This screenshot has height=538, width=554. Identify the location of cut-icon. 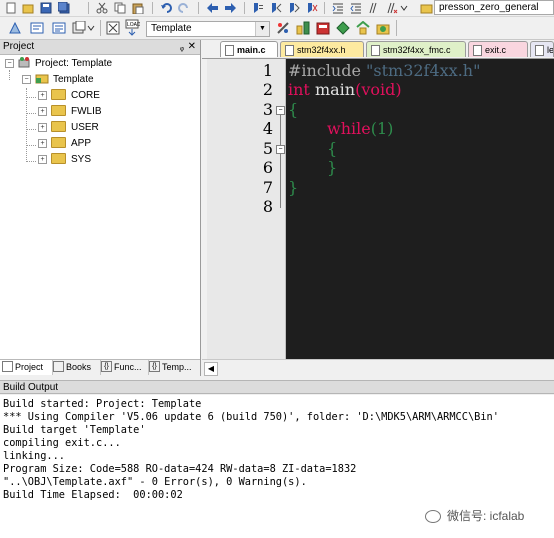
(102, 8).